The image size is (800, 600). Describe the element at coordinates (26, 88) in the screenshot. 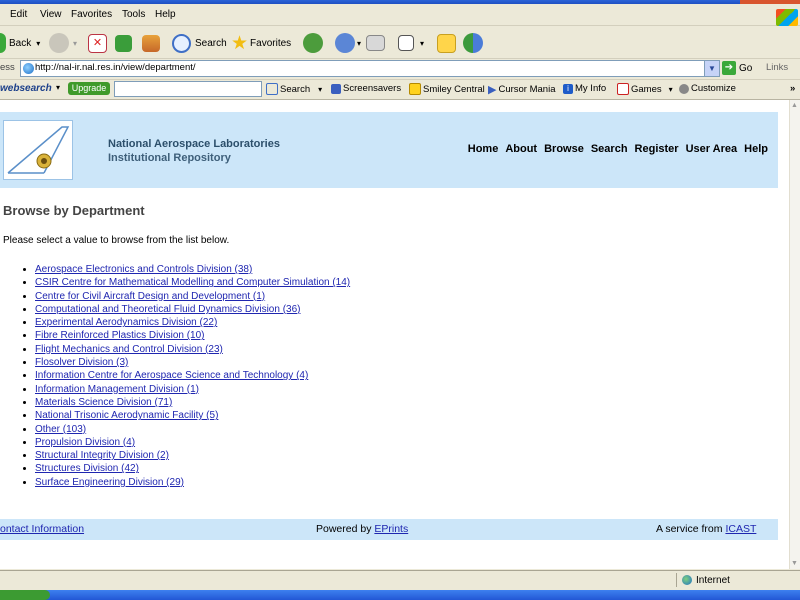

I see `websearch-brand: websearch` at that location.